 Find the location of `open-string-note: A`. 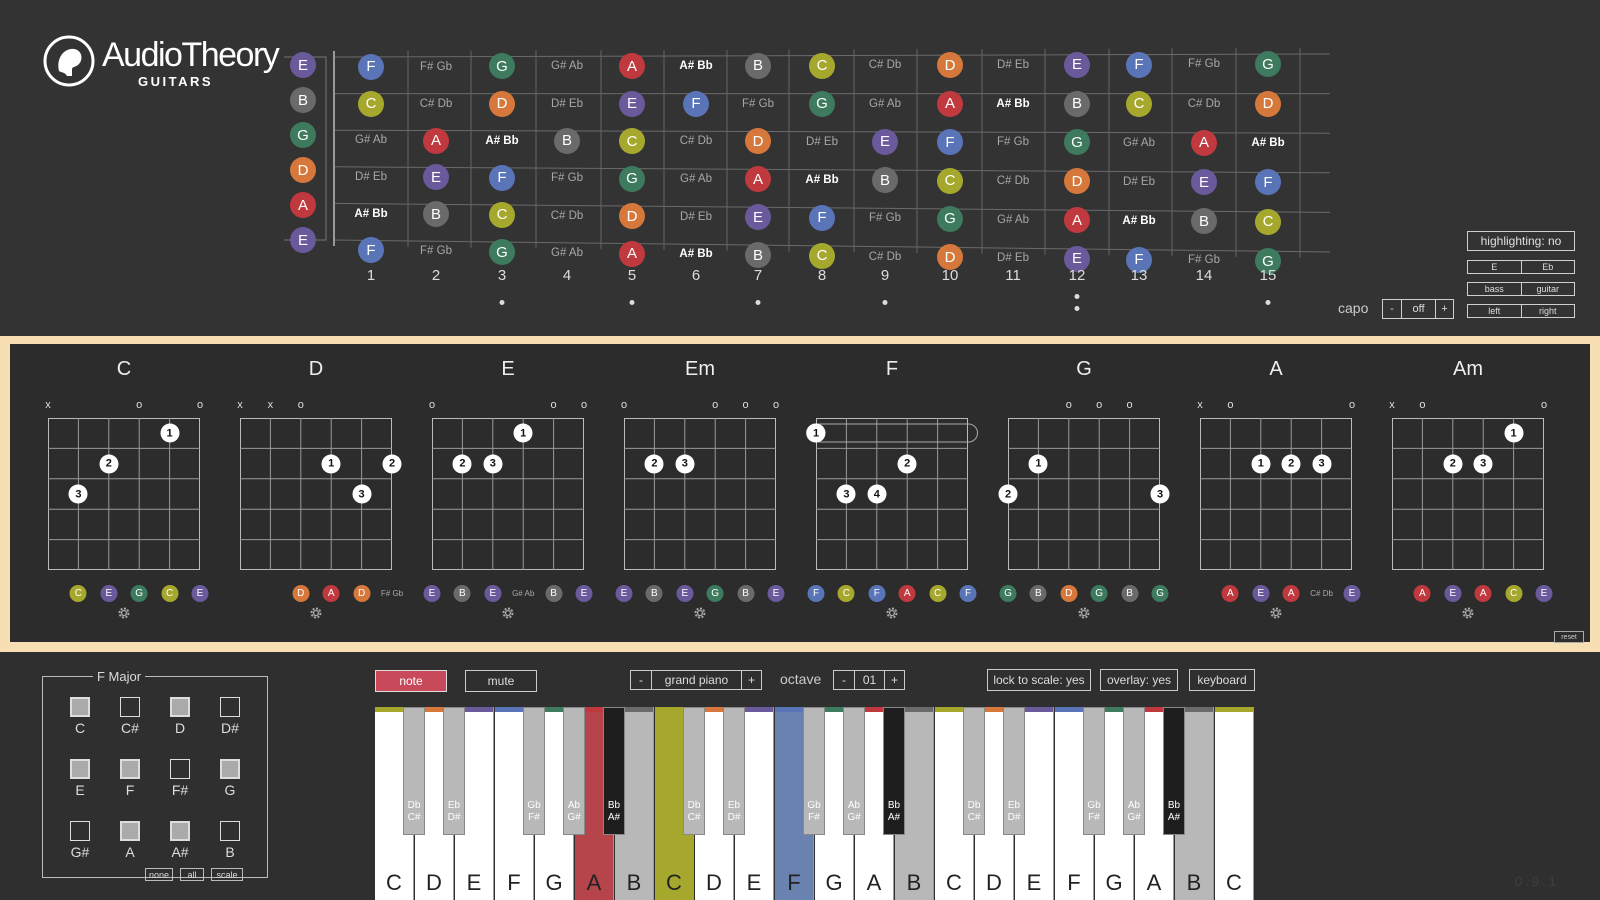

open-string-note: A is located at coordinates (303, 205).